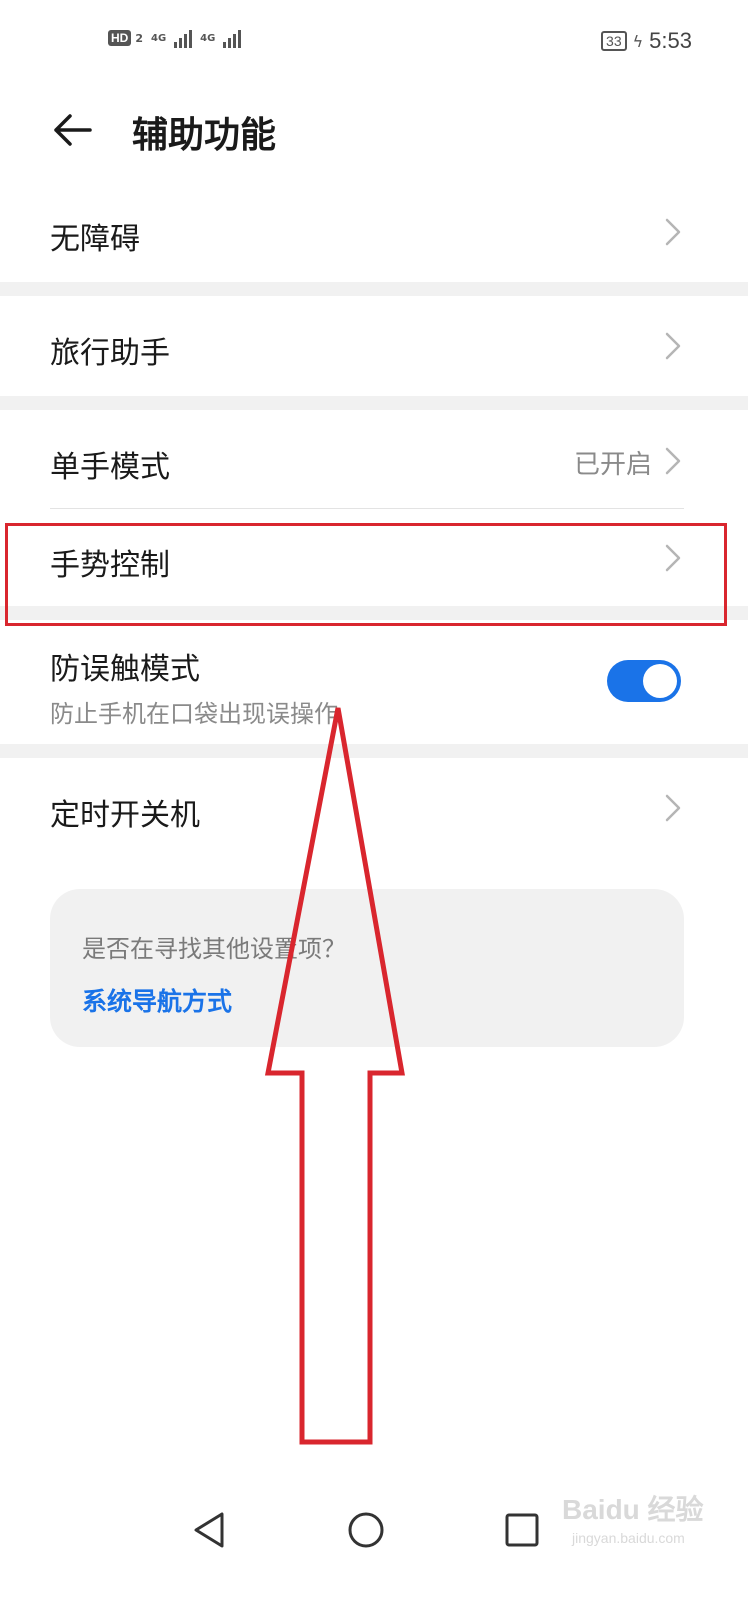 The image size is (748, 1600). What do you see at coordinates (614, 41) in the screenshot?
I see `battery-icon: 33` at bounding box center [614, 41].